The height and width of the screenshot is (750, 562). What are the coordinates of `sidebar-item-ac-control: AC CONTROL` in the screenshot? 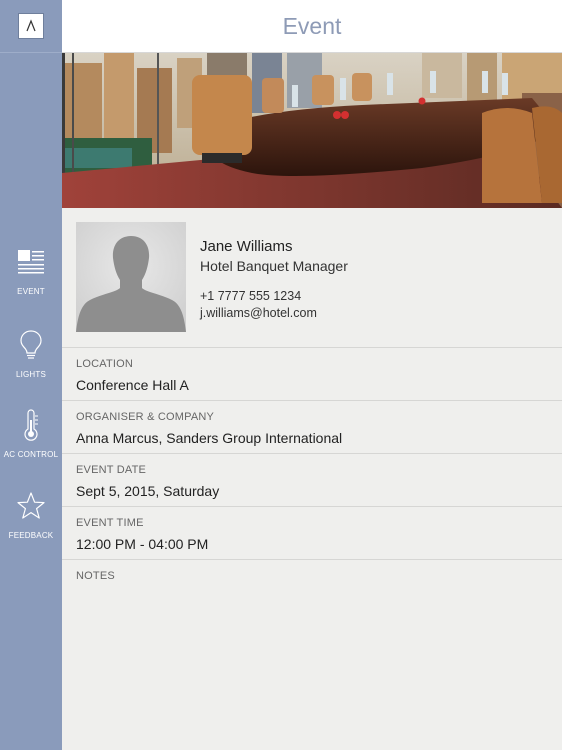 It's located at (31, 433).